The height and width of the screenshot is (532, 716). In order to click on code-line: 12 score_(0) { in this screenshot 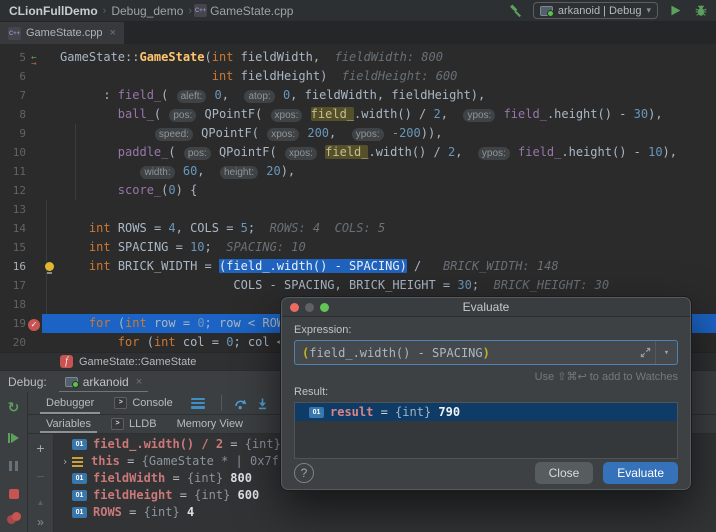, I will do `click(358, 190)`.